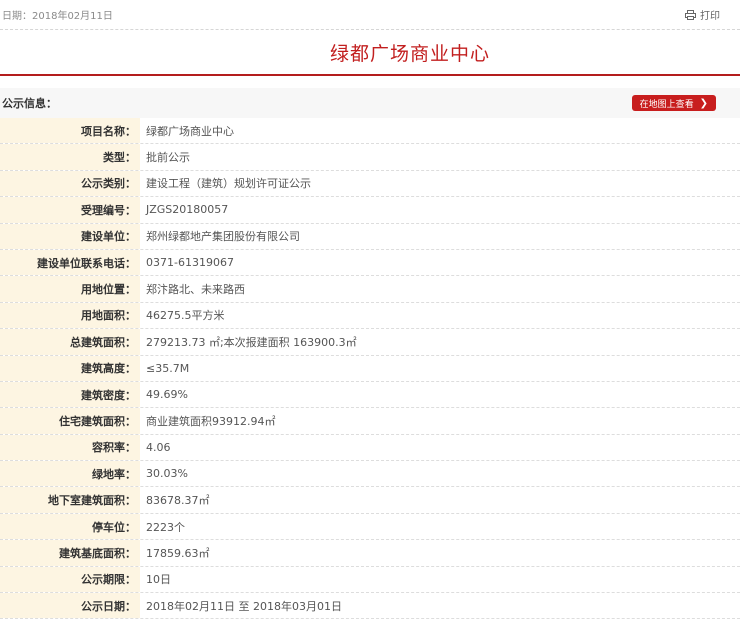 Image resolution: width=740 pixels, height=639 pixels. I want to click on table-row: 项目名称： 绿都广场商业中心, so click(370, 131).